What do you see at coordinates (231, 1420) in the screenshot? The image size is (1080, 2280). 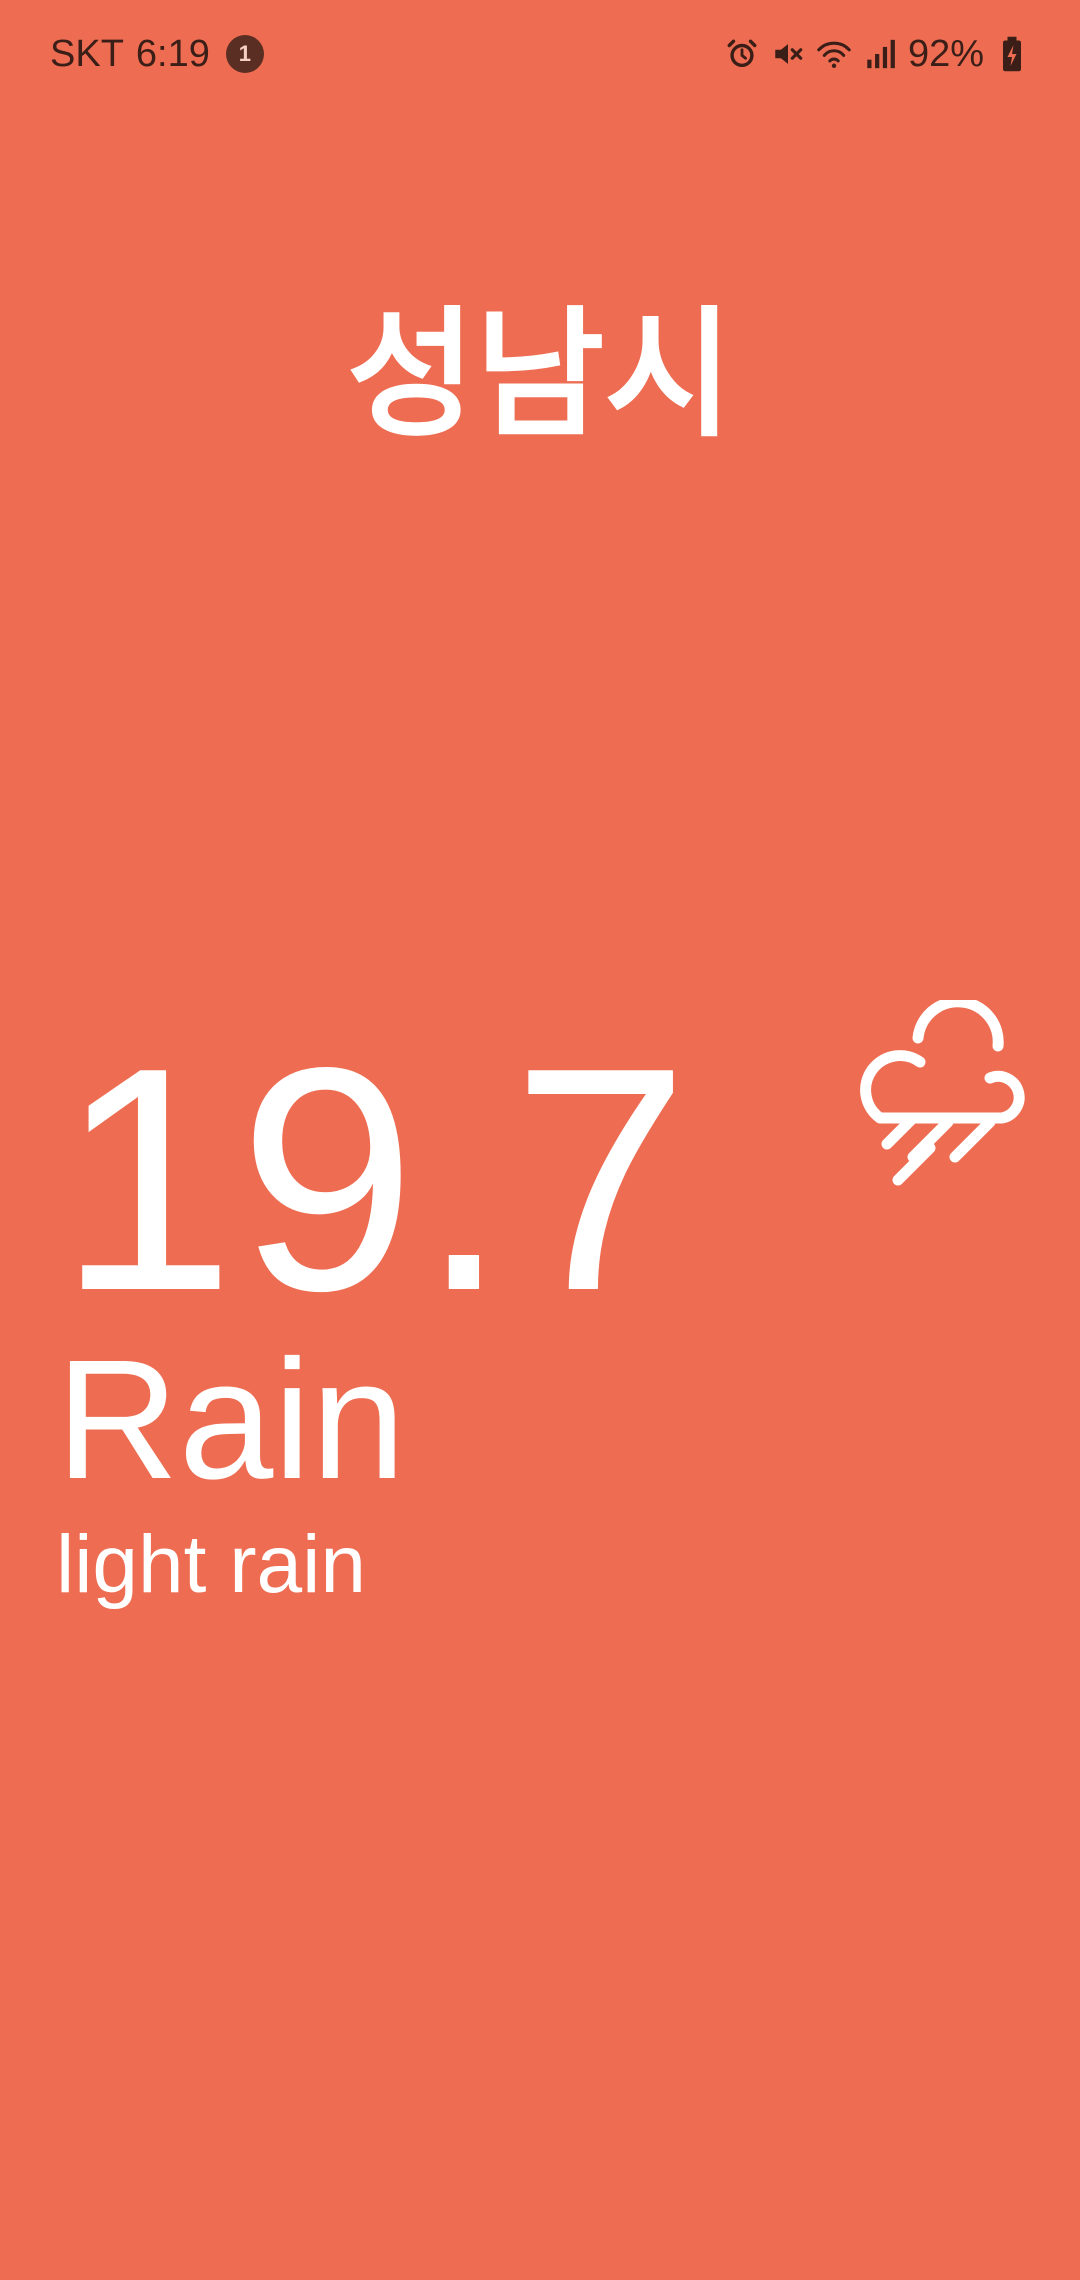 I see `weather-condition: Rain` at bounding box center [231, 1420].